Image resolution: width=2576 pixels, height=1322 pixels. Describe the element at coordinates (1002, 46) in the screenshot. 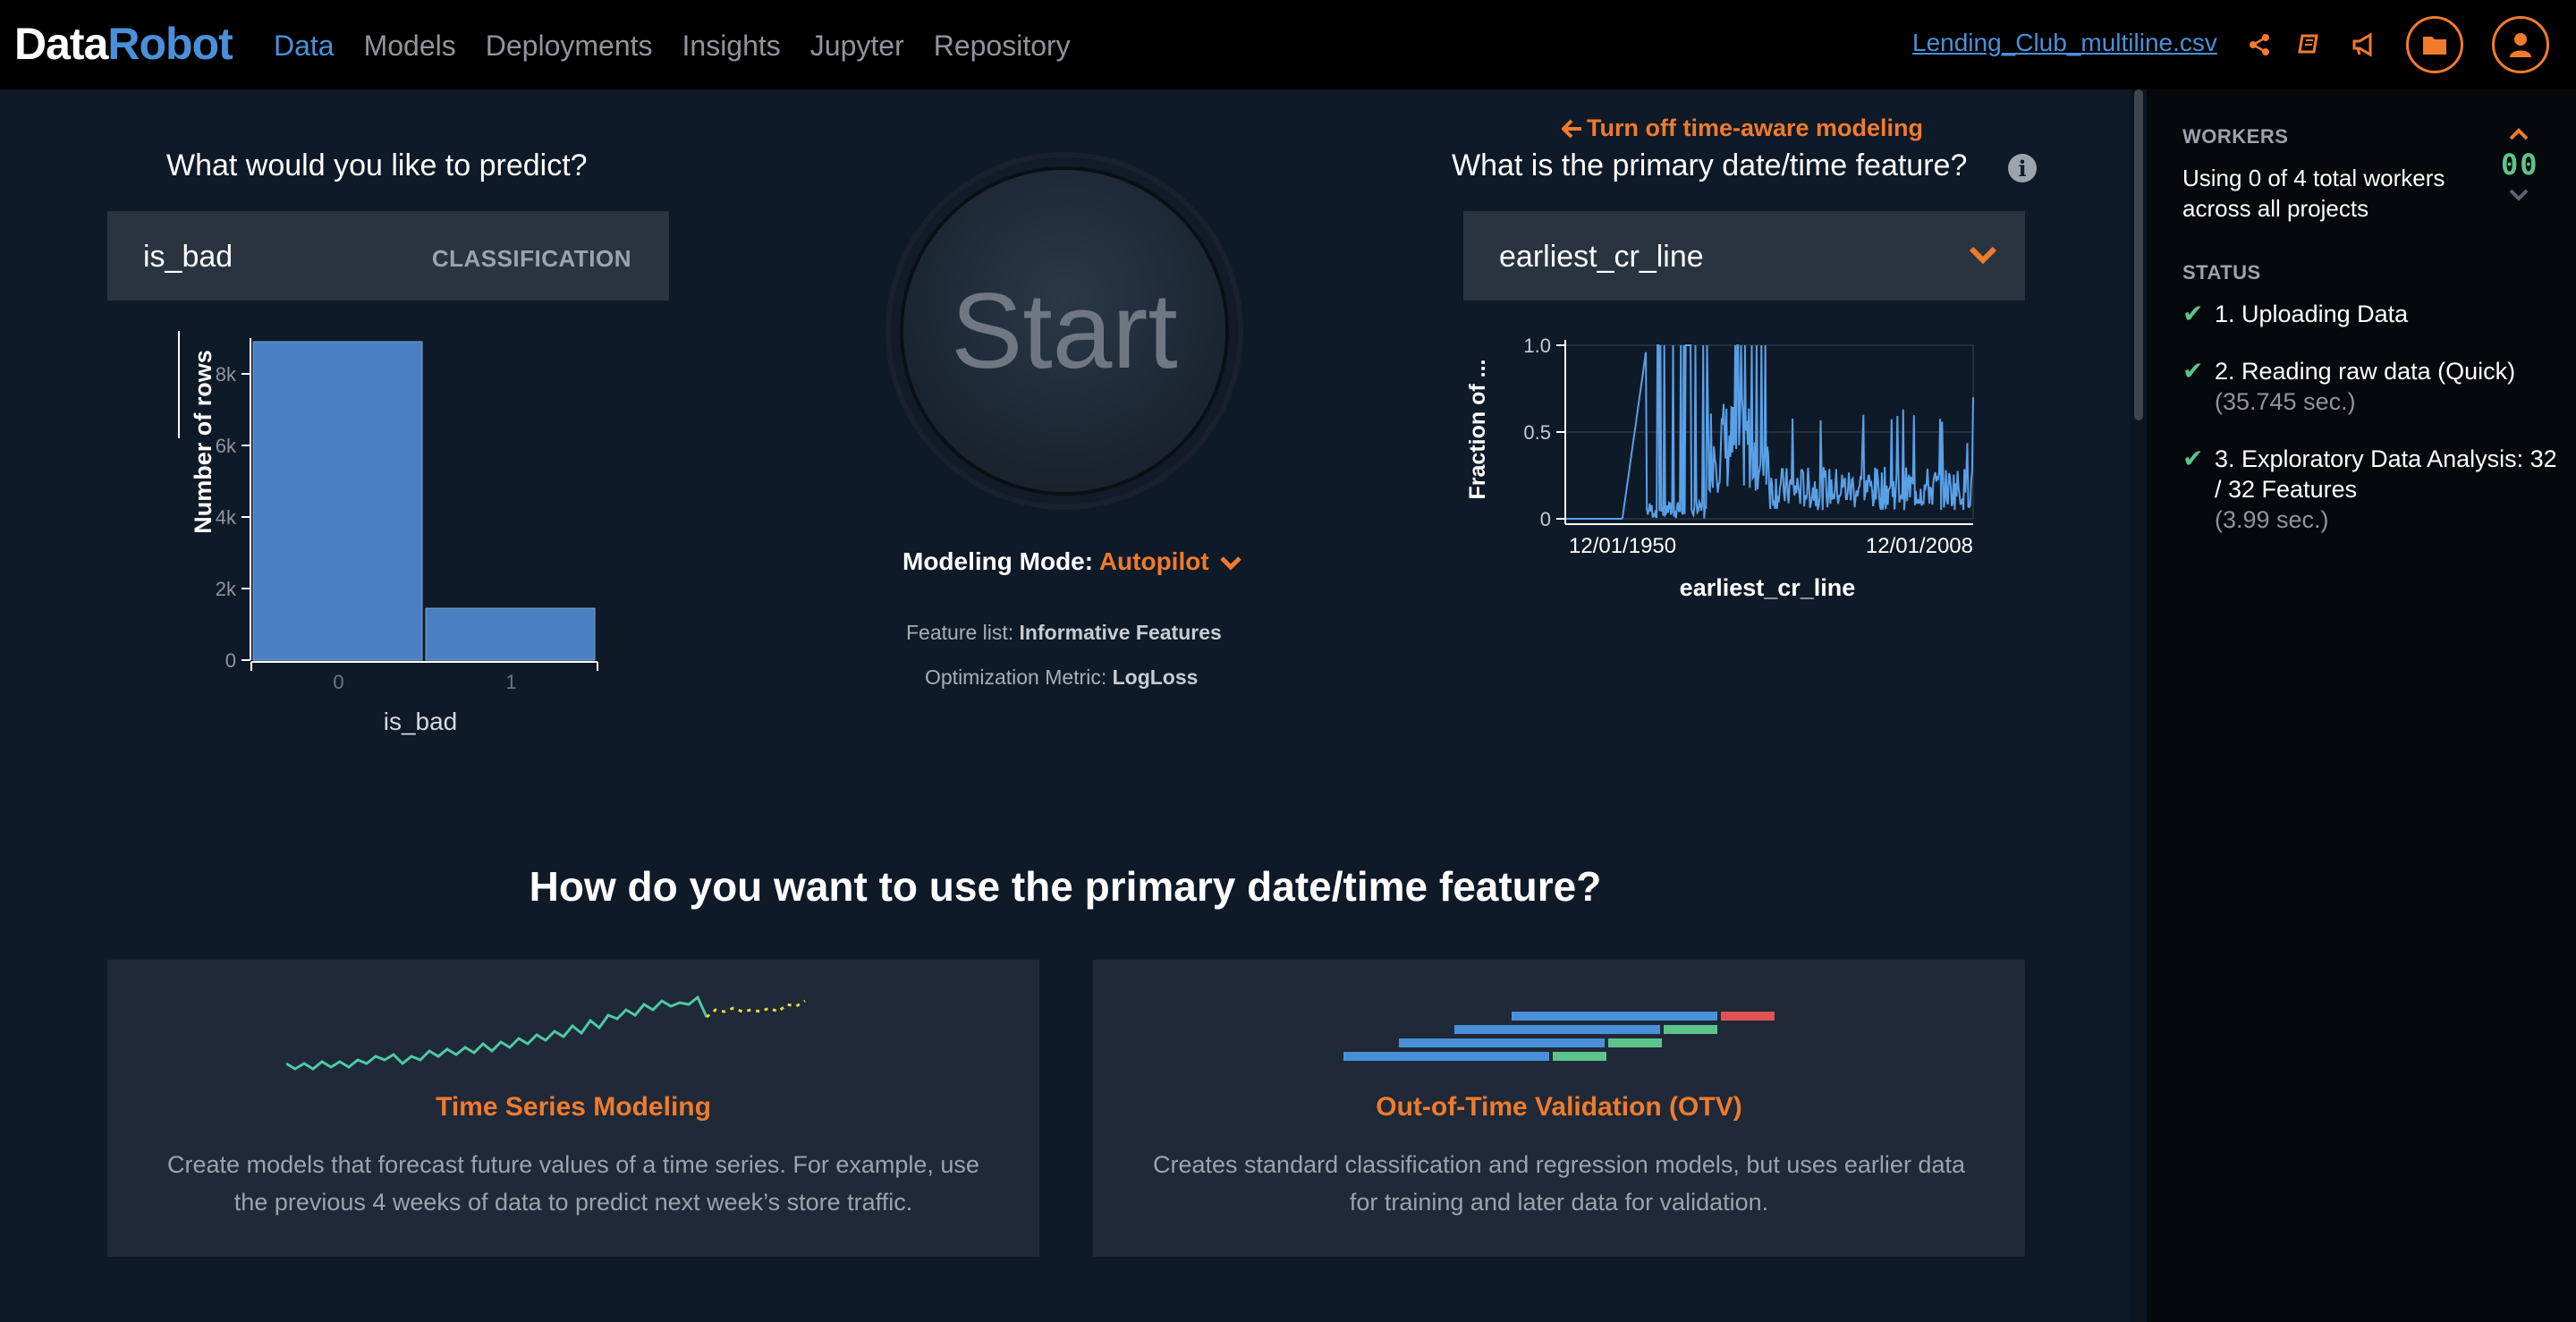

I see `nav-repository: Repository` at that location.